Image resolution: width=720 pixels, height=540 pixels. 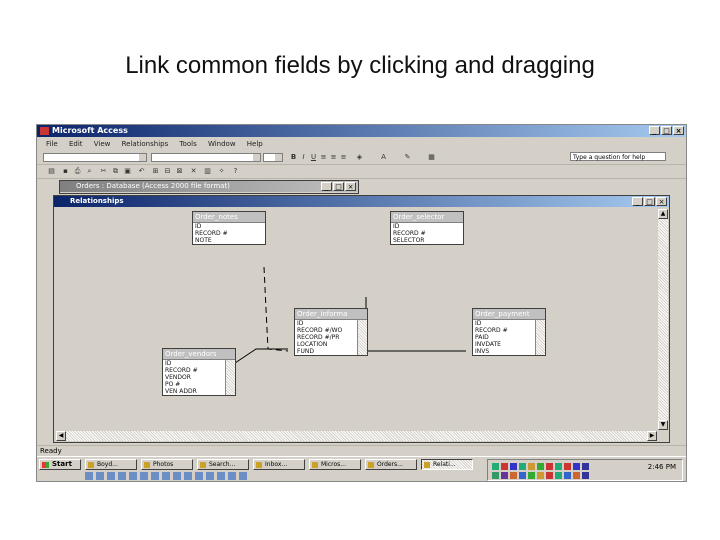 What do you see at coordinates (359, 157) in the screenshot?
I see `fill-color-icon: ◈` at bounding box center [359, 157].